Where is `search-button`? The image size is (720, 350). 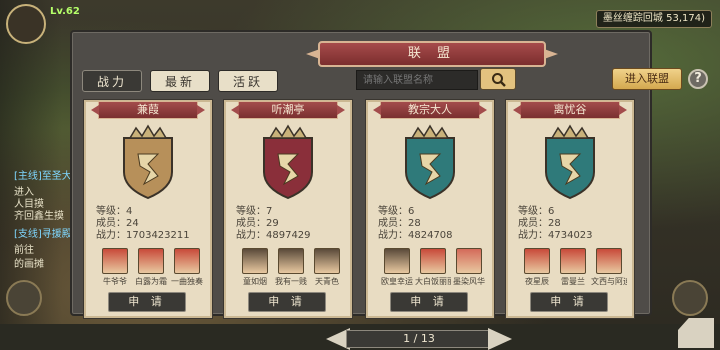
search-button is located at coordinates (498, 79).